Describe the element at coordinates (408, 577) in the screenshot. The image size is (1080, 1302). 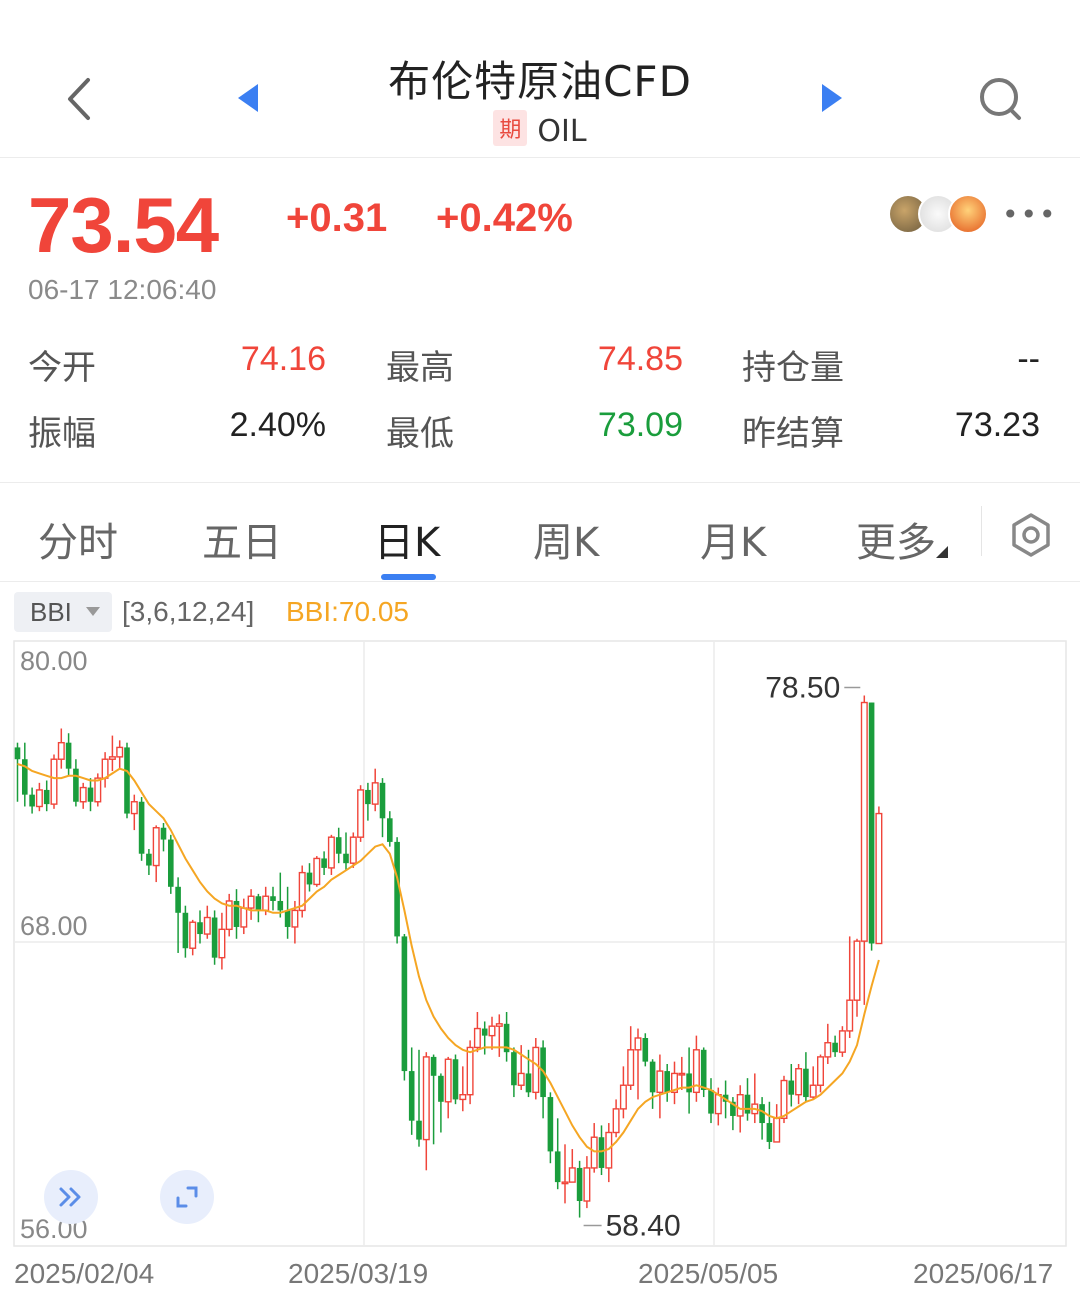
I see `active-tab-indicator` at that location.